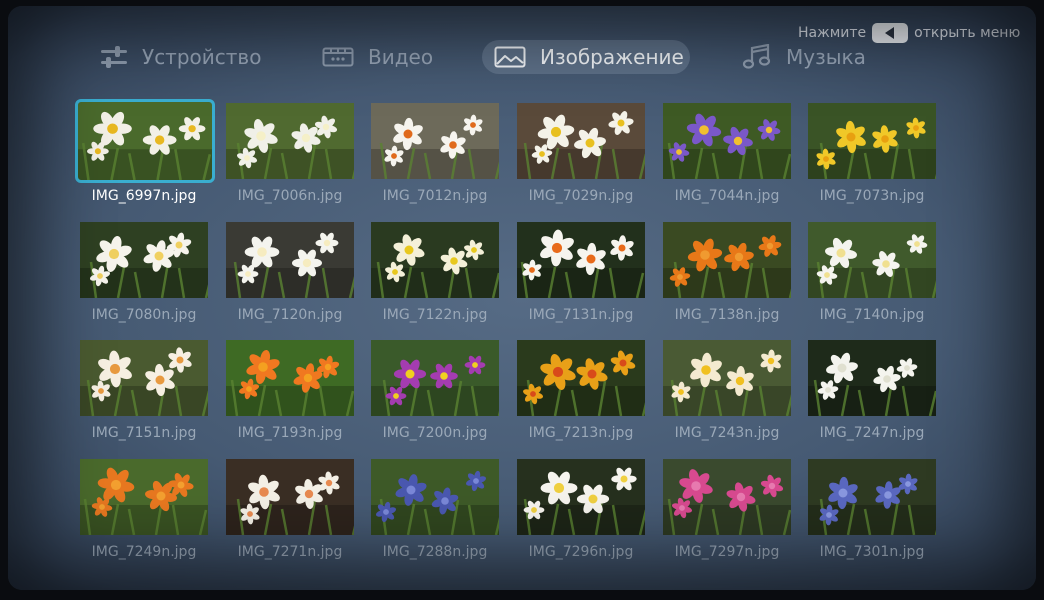 The height and width of the screenshot is (600, 1044). Describe the element at coordinates (144, 315) in the screenshot. I see `photo-filename: IMG_7080n.jpg` at that location.